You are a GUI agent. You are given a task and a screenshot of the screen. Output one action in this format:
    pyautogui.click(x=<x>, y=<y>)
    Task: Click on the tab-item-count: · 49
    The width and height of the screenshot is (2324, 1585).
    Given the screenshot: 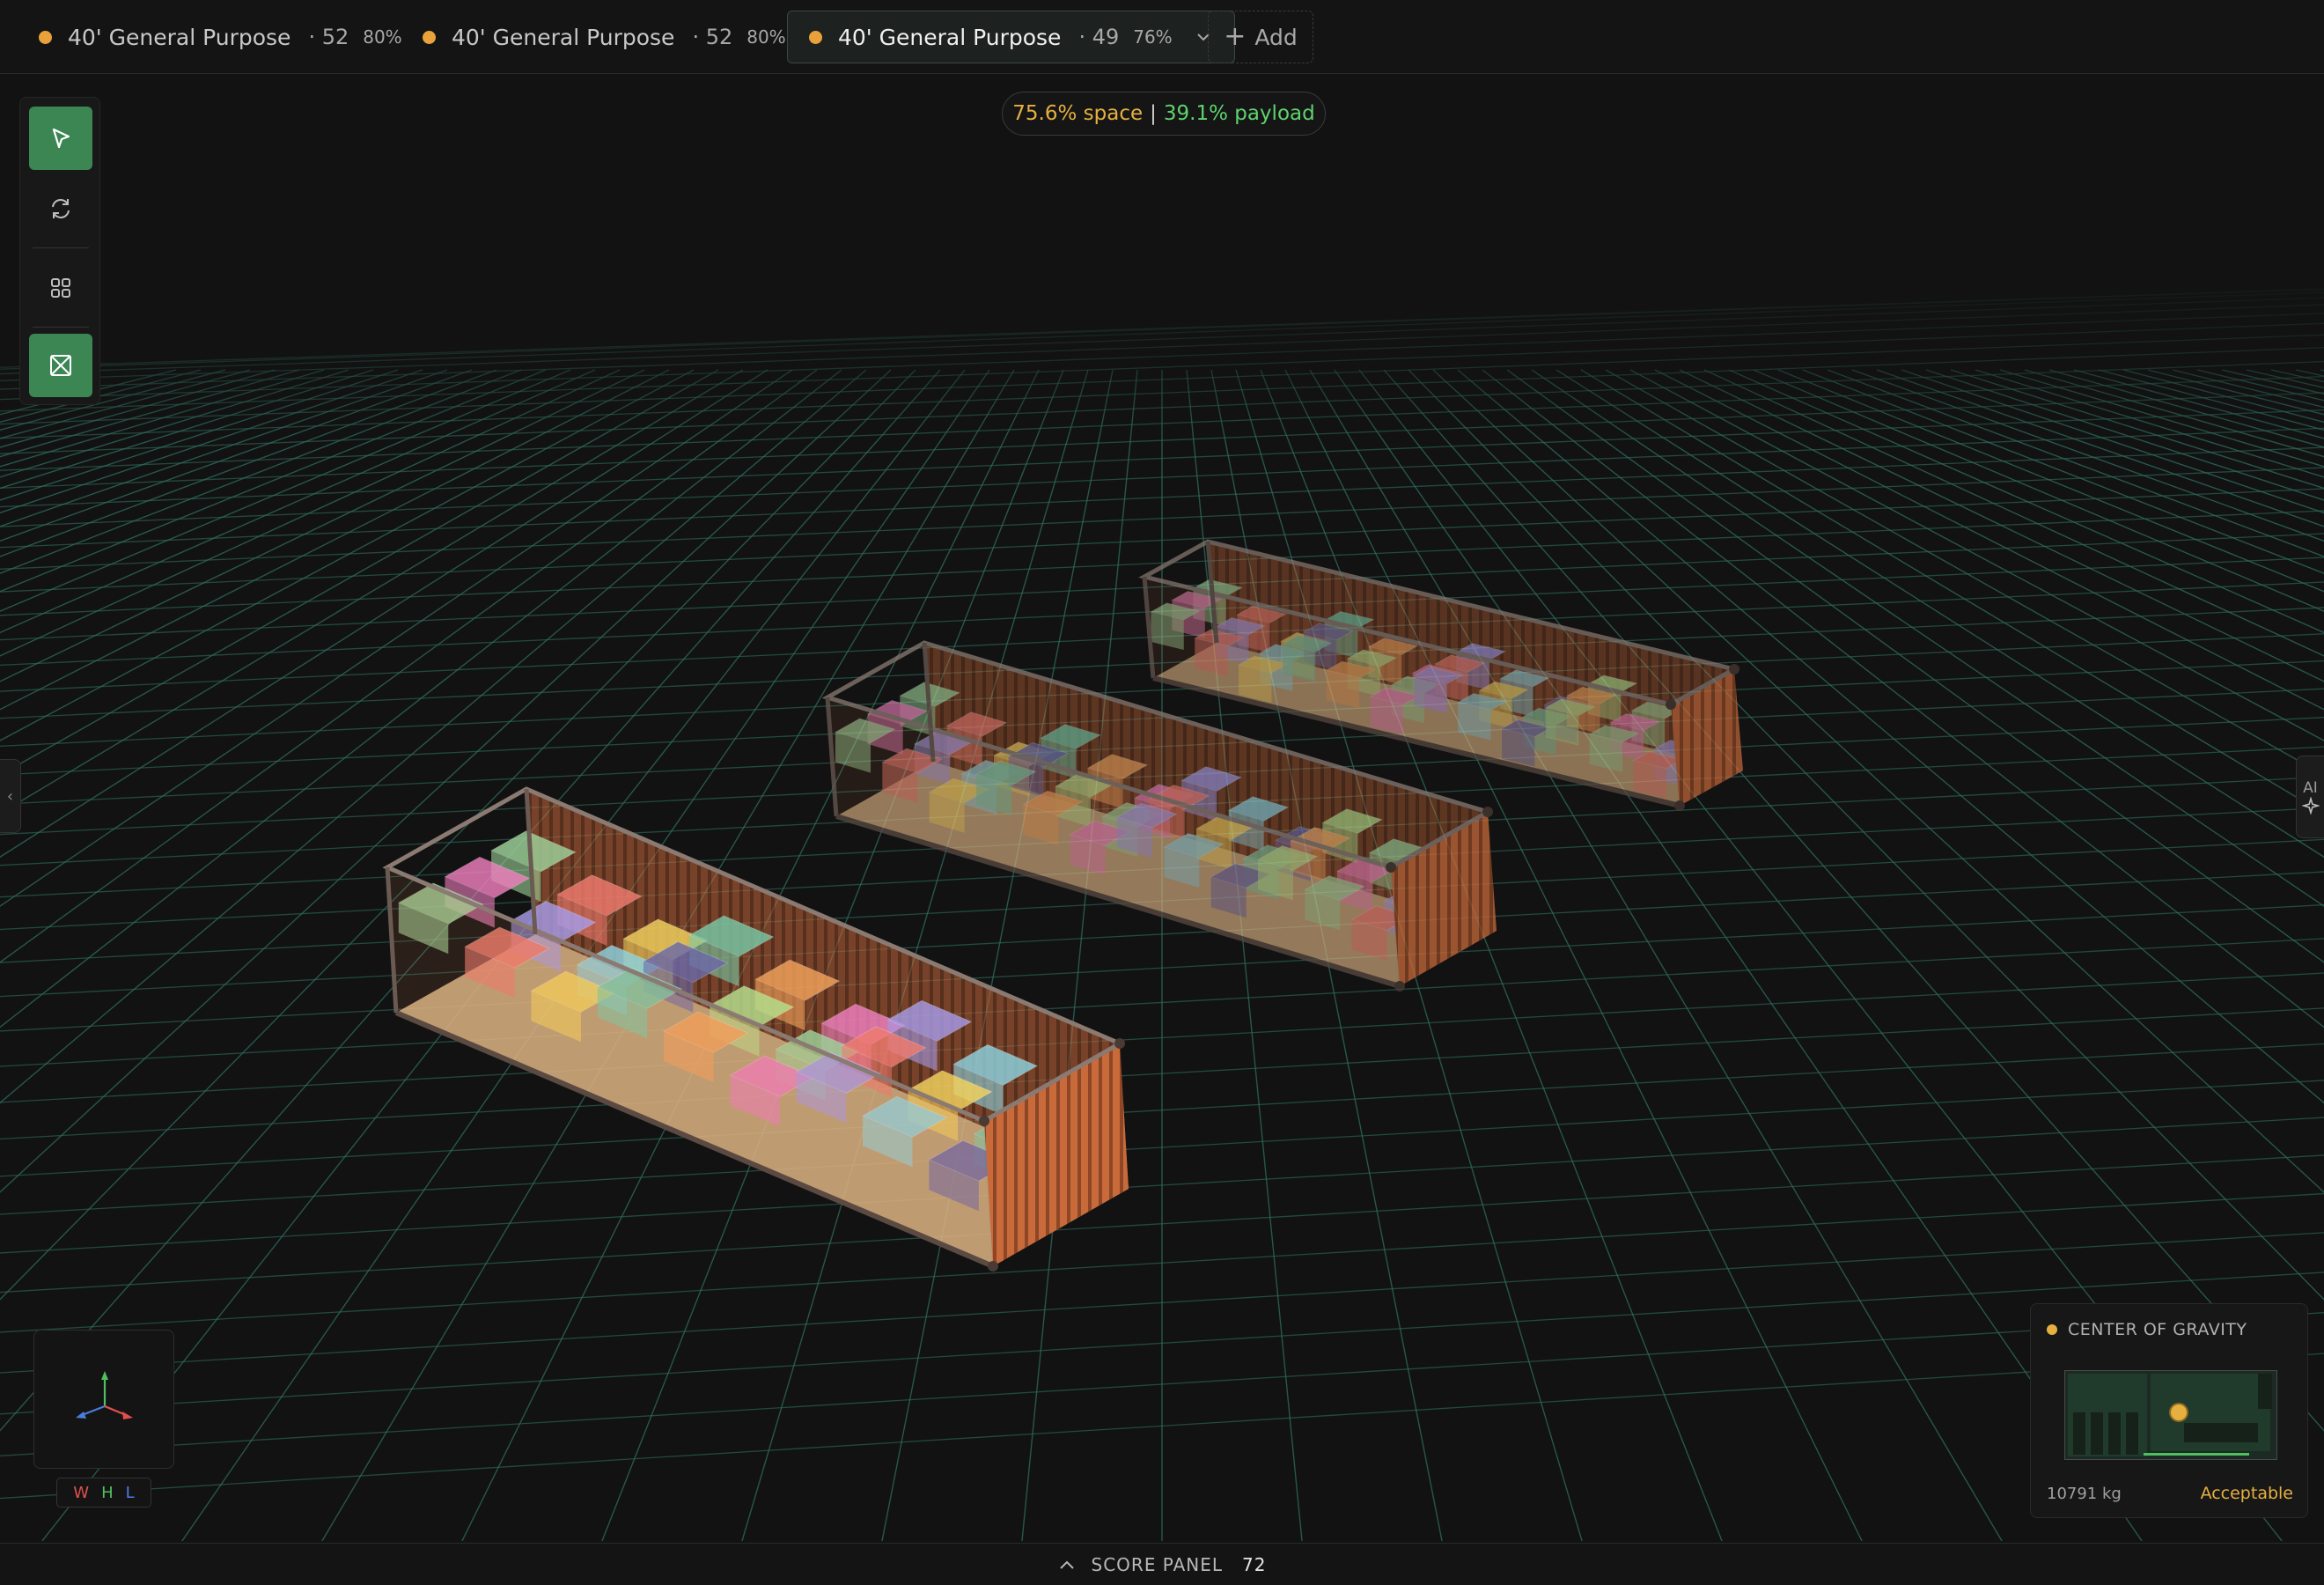 What is the action you would take?
    pyautogui.click(x=1099, y=37)
    